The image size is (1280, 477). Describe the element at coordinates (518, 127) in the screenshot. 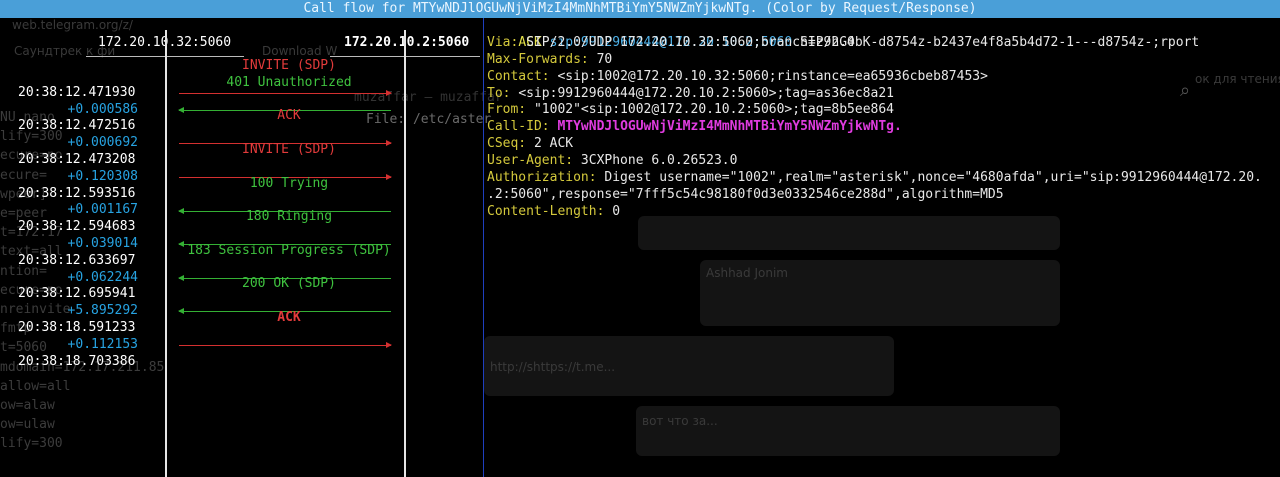

I see `header-name: Call-ID:` at that location.